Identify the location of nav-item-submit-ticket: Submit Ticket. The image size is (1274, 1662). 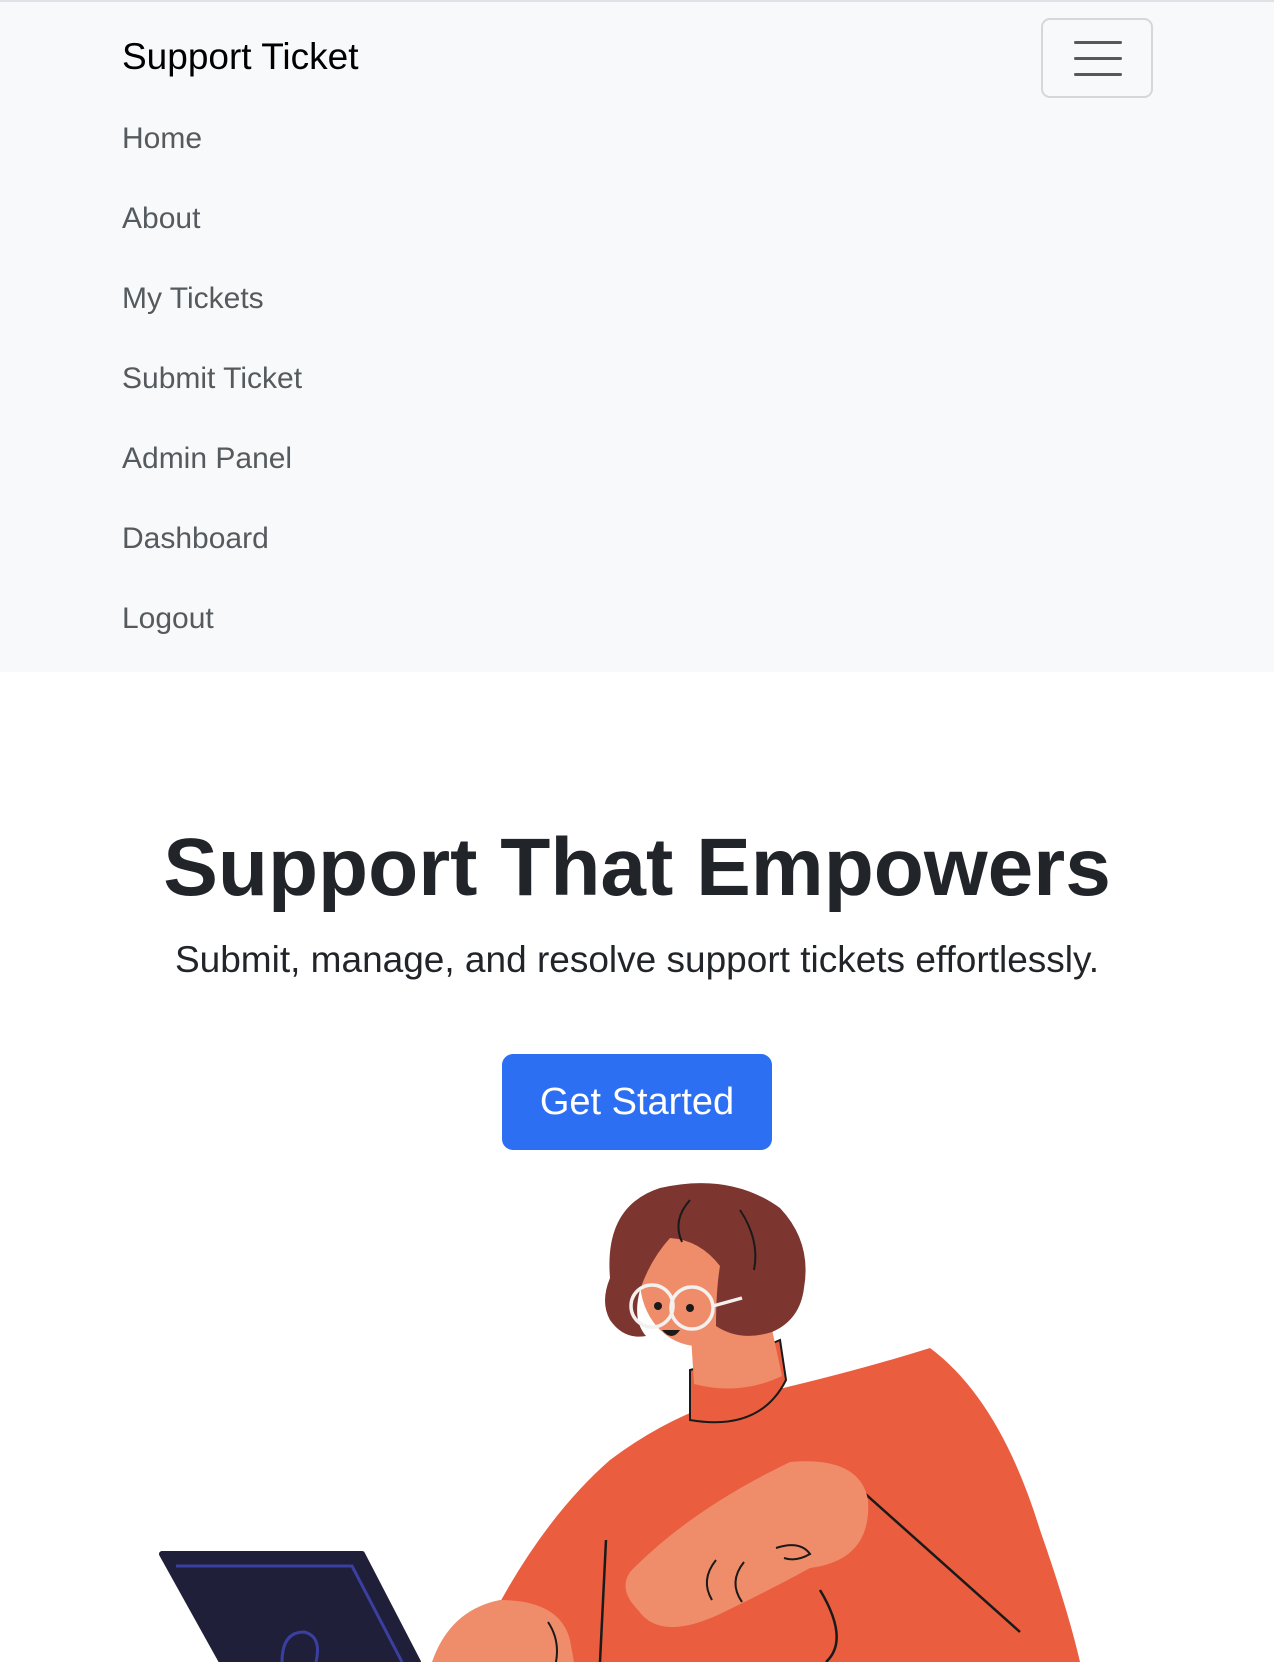
(212, 399).